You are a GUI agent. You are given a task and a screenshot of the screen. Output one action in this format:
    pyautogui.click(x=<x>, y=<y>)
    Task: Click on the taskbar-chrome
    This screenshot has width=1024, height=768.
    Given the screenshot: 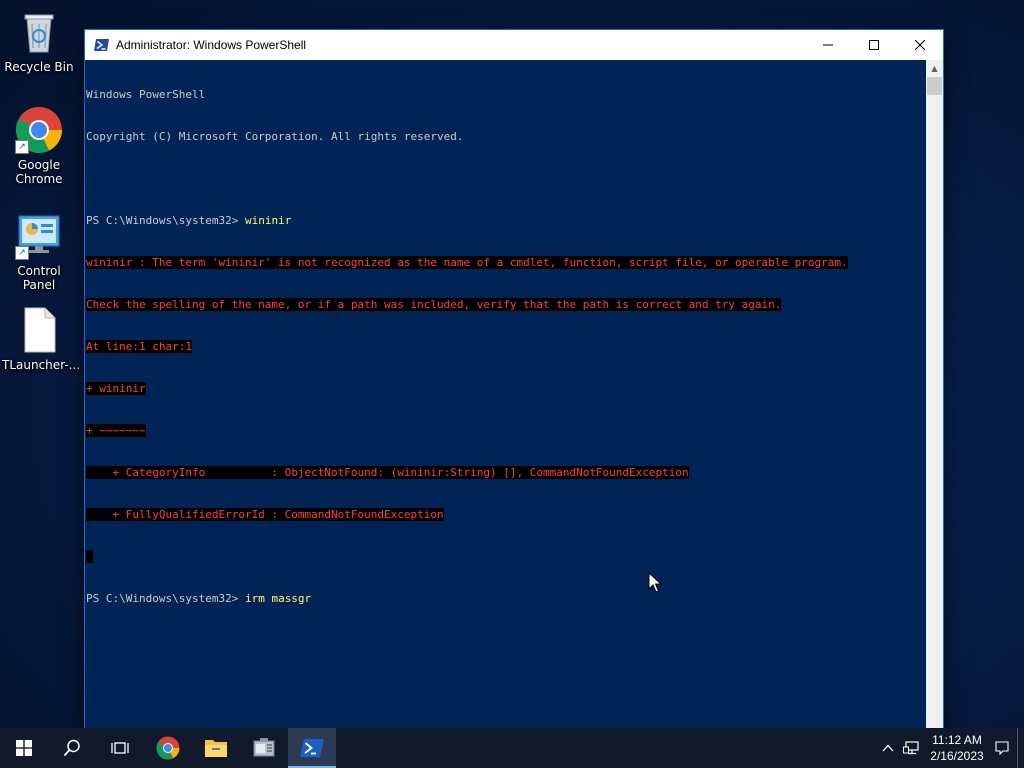 What is the action you would take?
    pyautogui.click(x=168, y=748)
    